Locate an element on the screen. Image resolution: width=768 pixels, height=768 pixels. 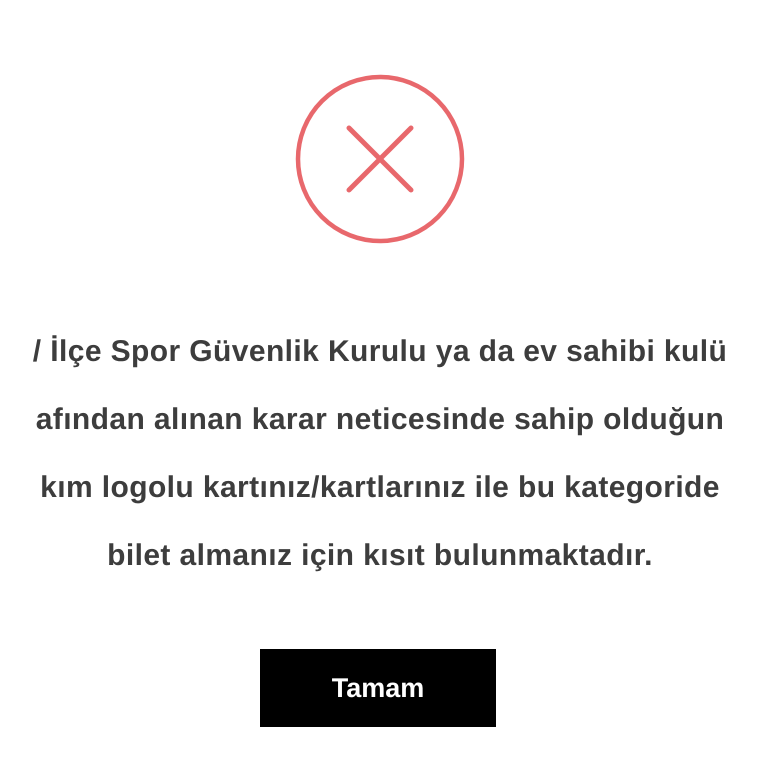
message-line: / İlçe Spor Güvenlik Kurulu ya da ev sahibi kulü is located at coordinates (380, 352).